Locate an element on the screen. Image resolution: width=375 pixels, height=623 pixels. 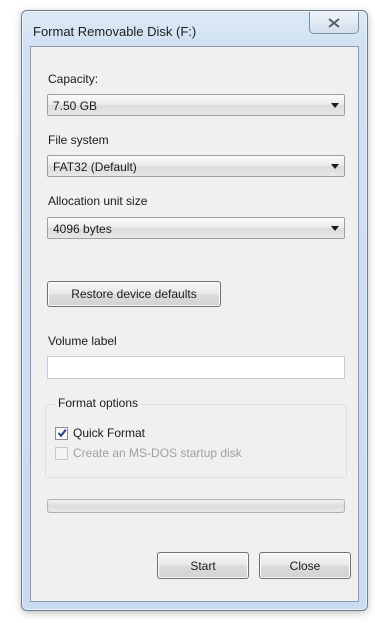
capacity-select: 7.50 GB is located at coordinates (196, 105).